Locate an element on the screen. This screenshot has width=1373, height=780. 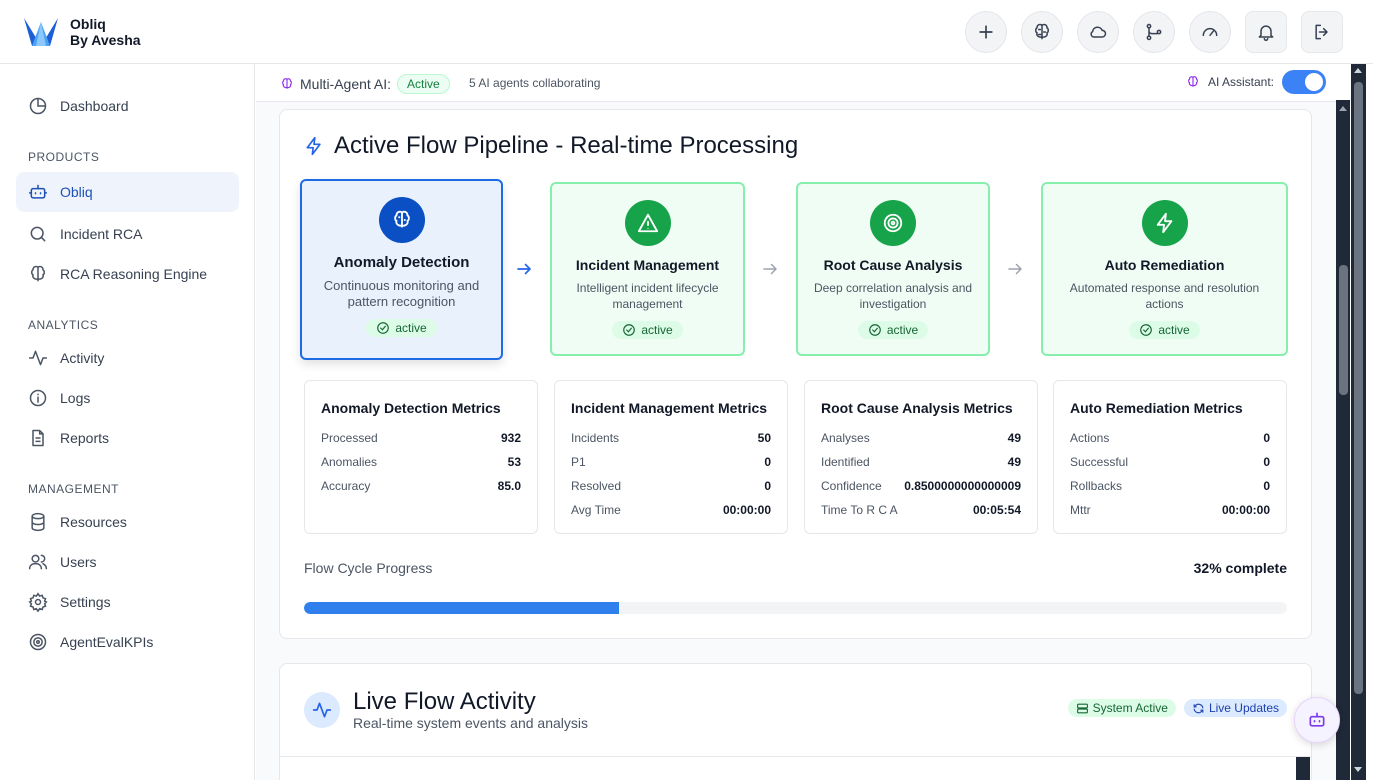
metric-value: 85.0 is located at coordinates (509, 486).